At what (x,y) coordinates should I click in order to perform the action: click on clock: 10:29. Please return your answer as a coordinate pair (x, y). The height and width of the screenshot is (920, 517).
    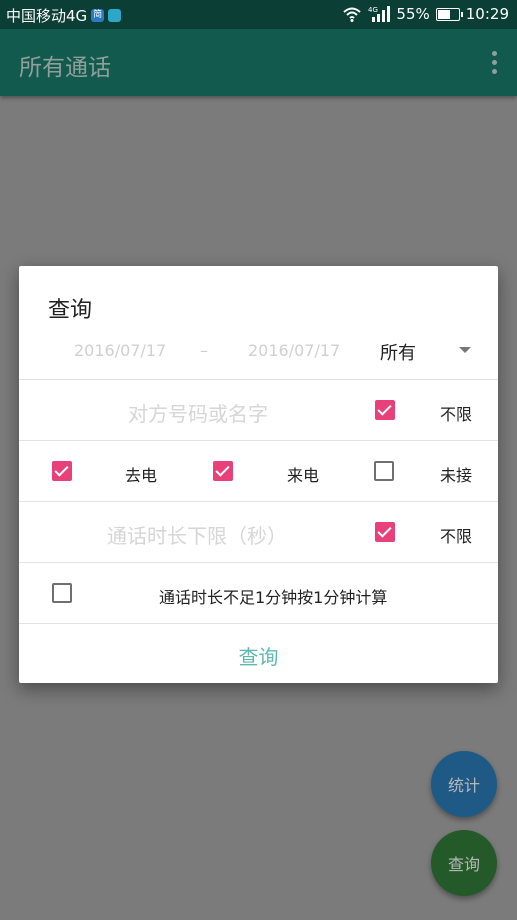
    Looking at the image, I should click on (487, 14).